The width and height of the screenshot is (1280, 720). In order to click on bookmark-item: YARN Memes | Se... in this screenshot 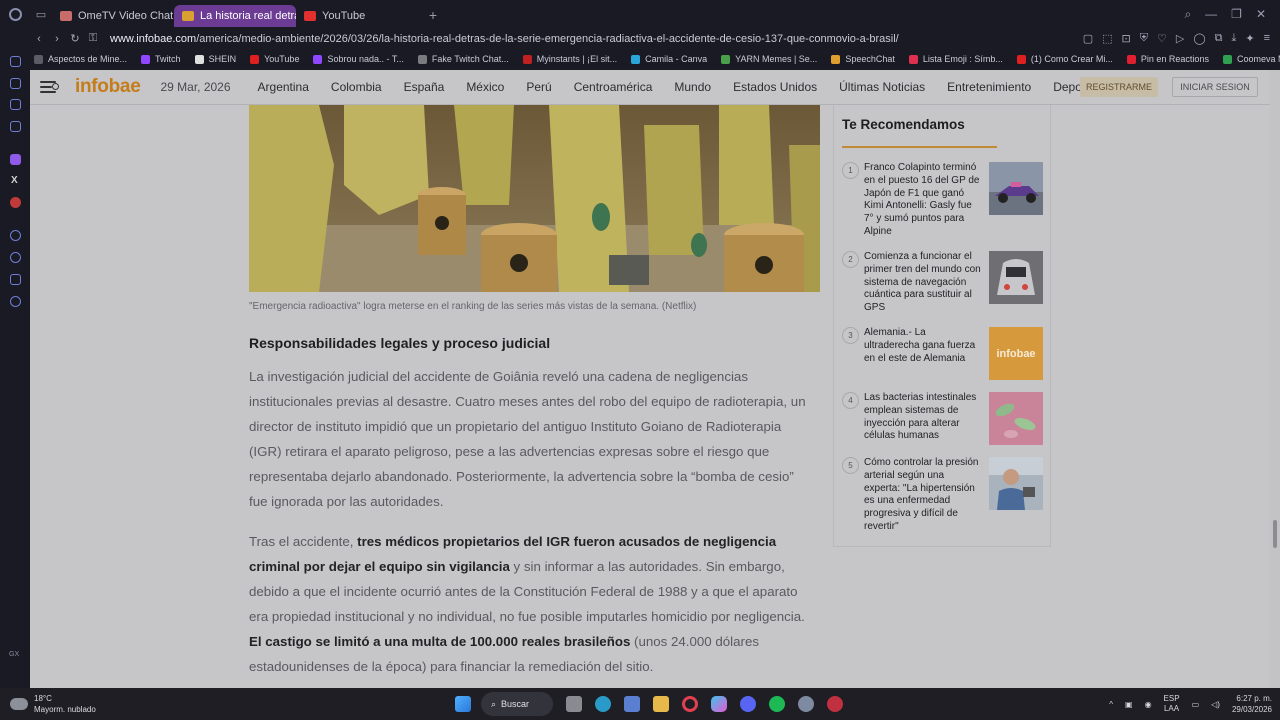, I will do `click(769, 59)`.